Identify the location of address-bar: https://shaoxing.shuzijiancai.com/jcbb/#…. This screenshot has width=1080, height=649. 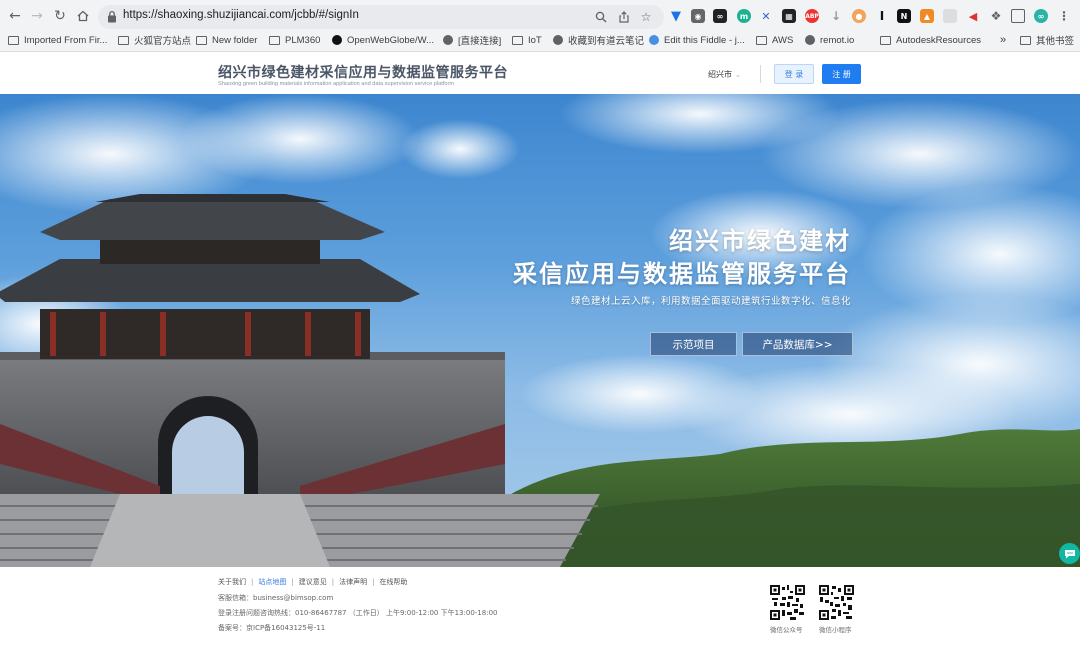
(381, 17).